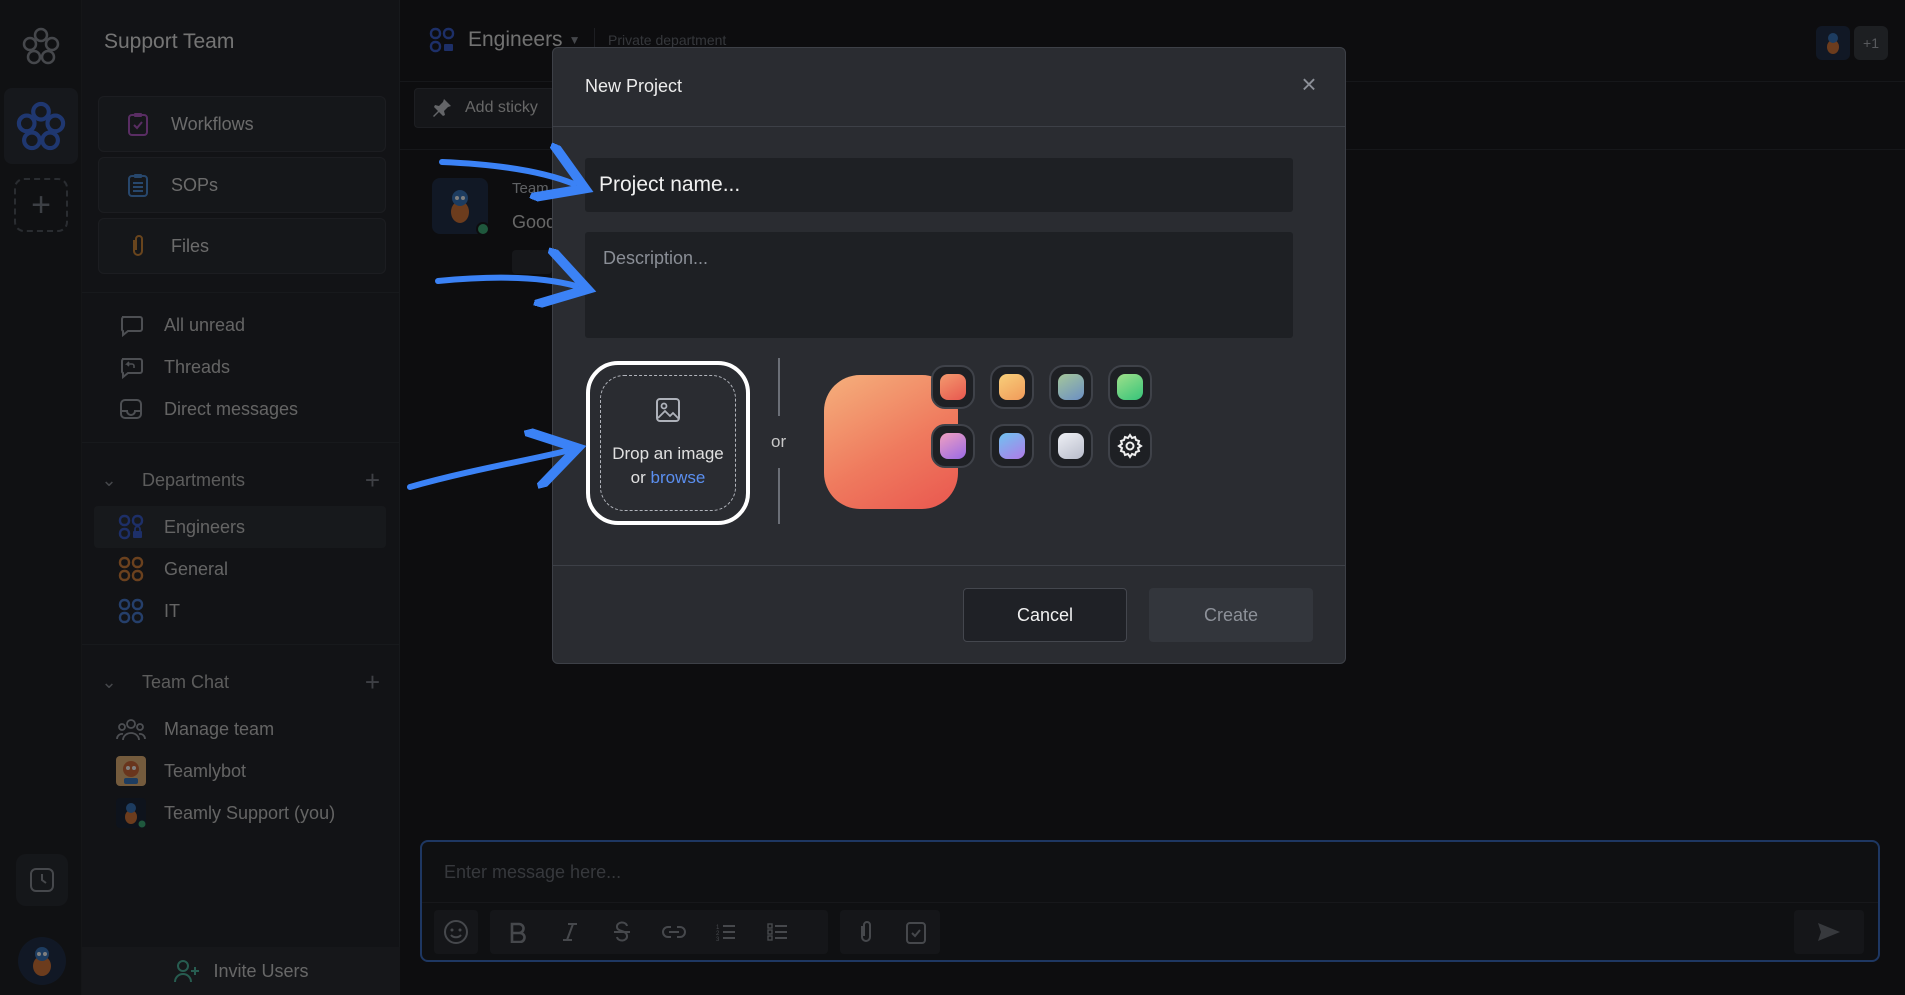 The height and width of the screenshot is (995, 1905). I want to click on drop-browse-line: or browse, so click(668, 478).